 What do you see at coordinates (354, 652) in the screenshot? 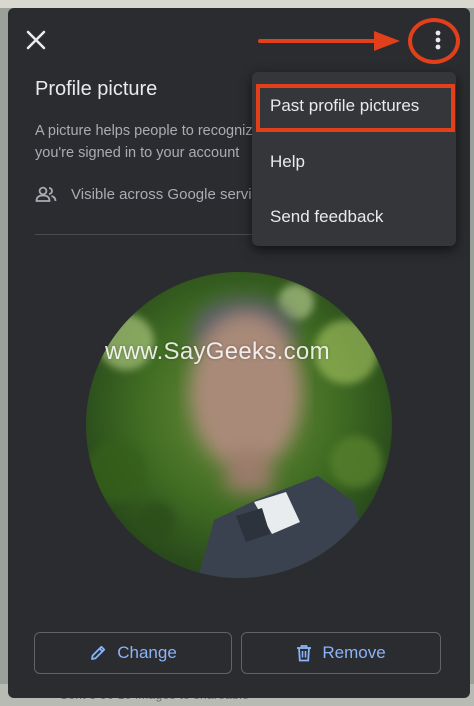
I see `remove-button-label: Remove` at bounding box center [354, 652].